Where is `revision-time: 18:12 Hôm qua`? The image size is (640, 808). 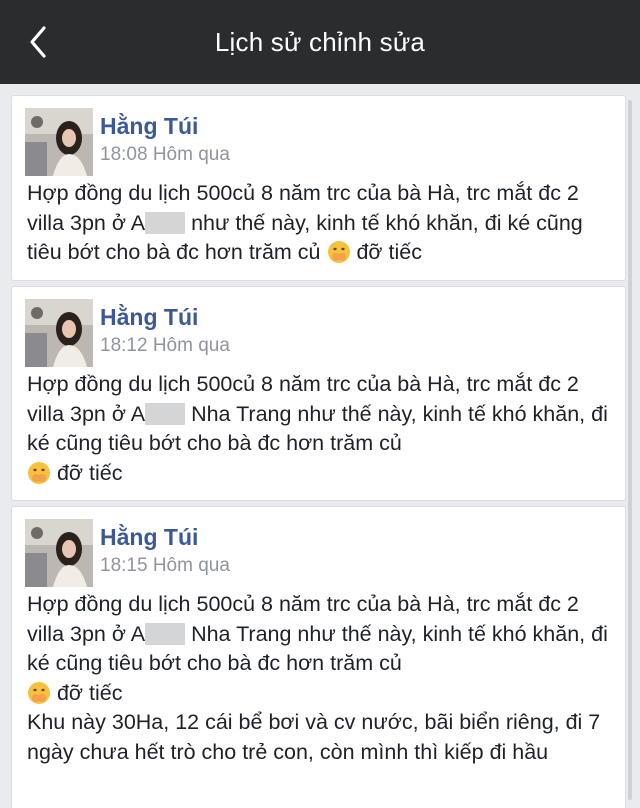
revision-time: 18:12 Hôm qua is located at coordinates (165, 345).